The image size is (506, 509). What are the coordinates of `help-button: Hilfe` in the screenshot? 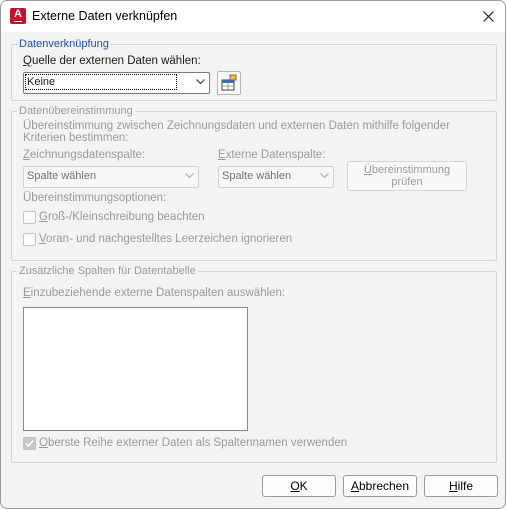 It's located at (461, 486).